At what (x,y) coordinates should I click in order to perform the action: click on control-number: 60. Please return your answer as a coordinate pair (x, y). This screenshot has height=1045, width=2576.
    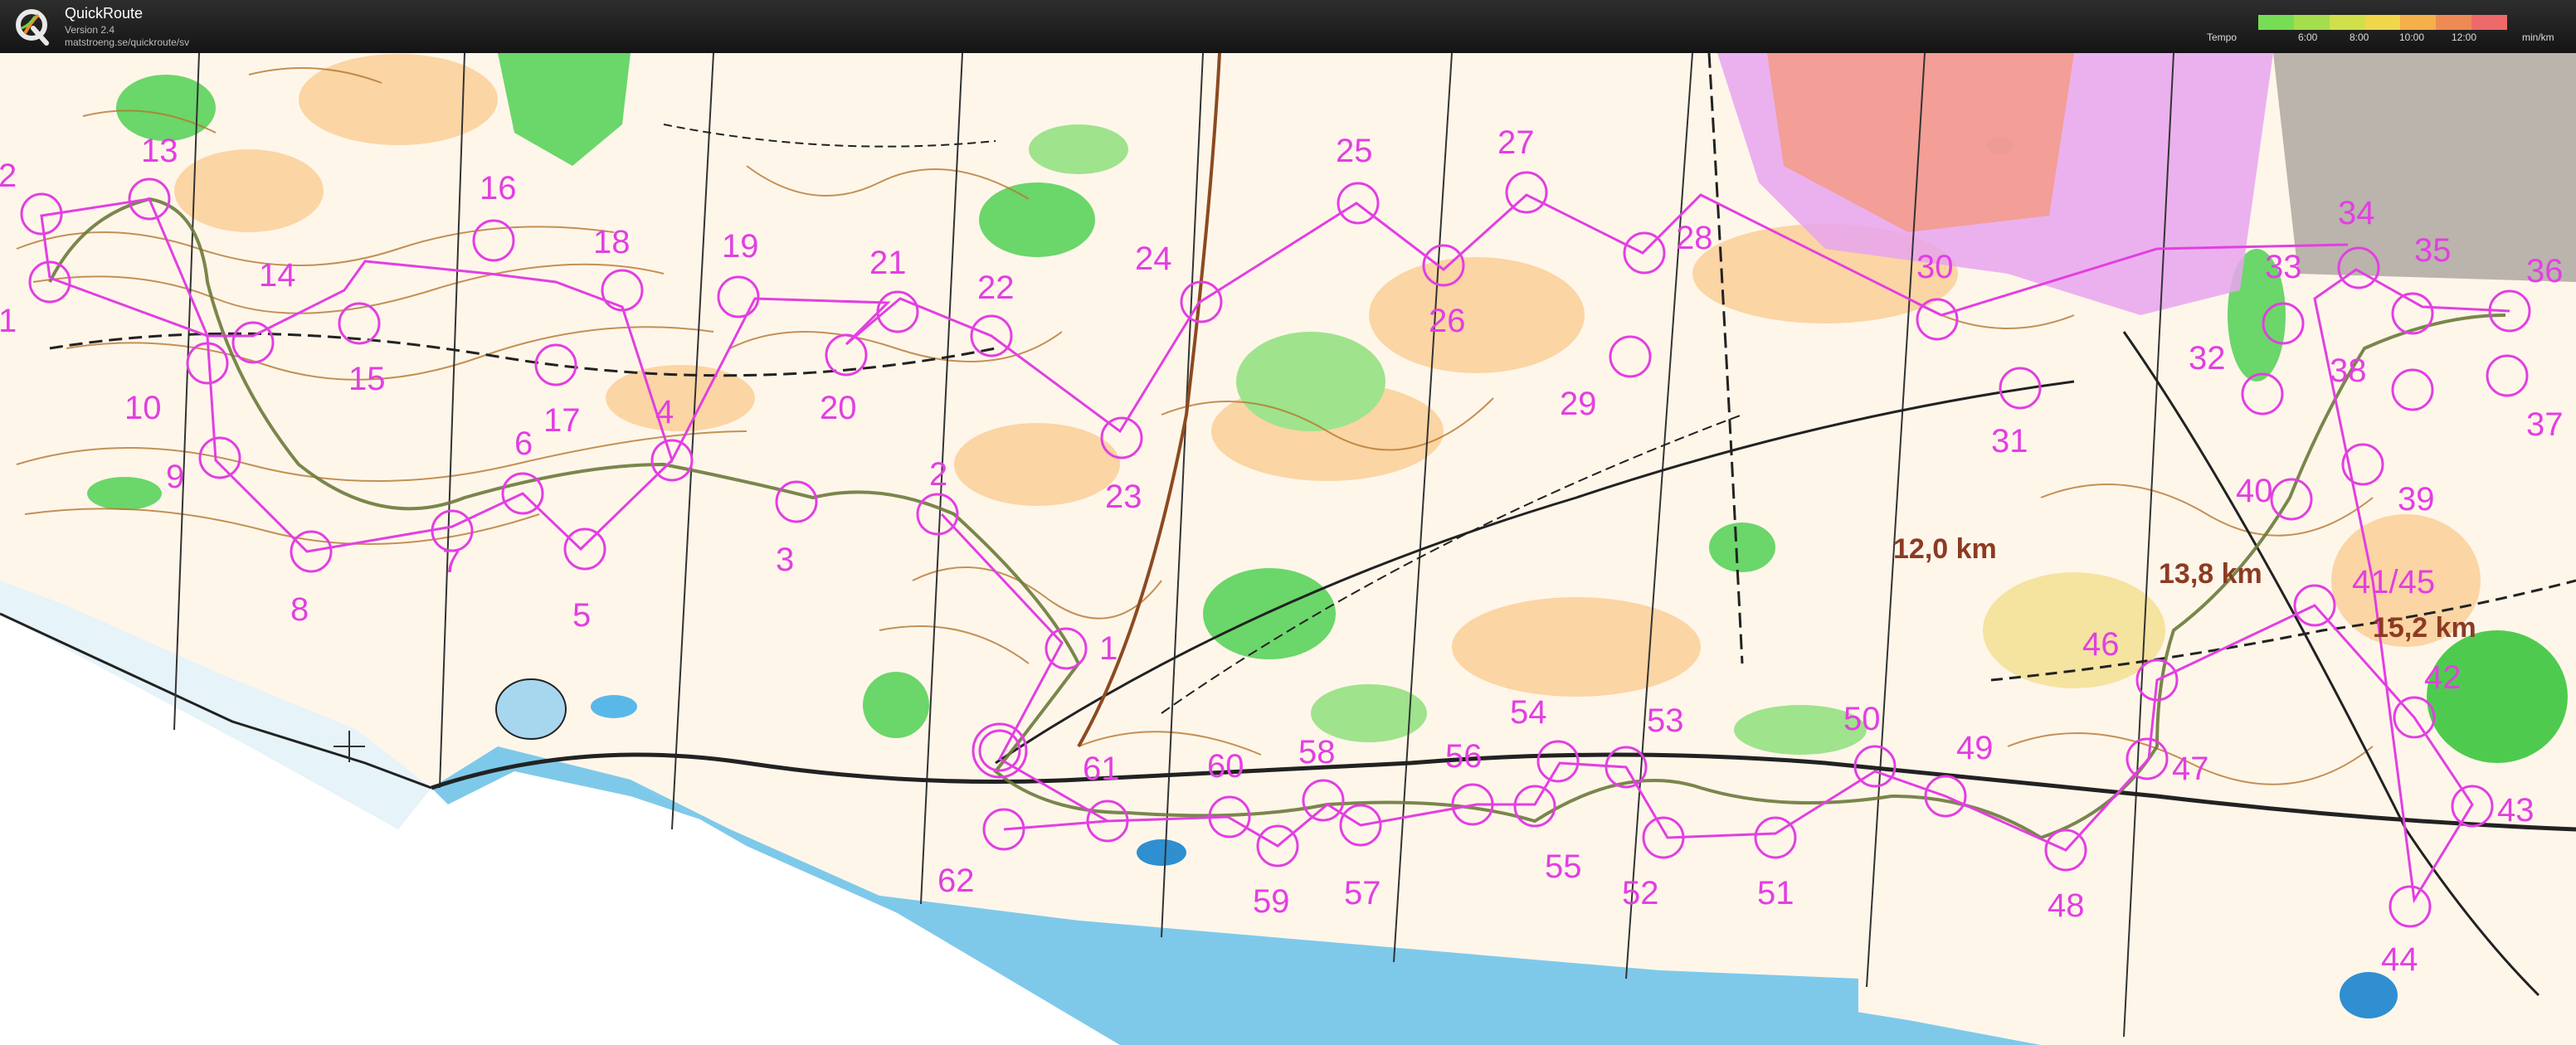
    Looking at the image, I should click on (1225, 767).